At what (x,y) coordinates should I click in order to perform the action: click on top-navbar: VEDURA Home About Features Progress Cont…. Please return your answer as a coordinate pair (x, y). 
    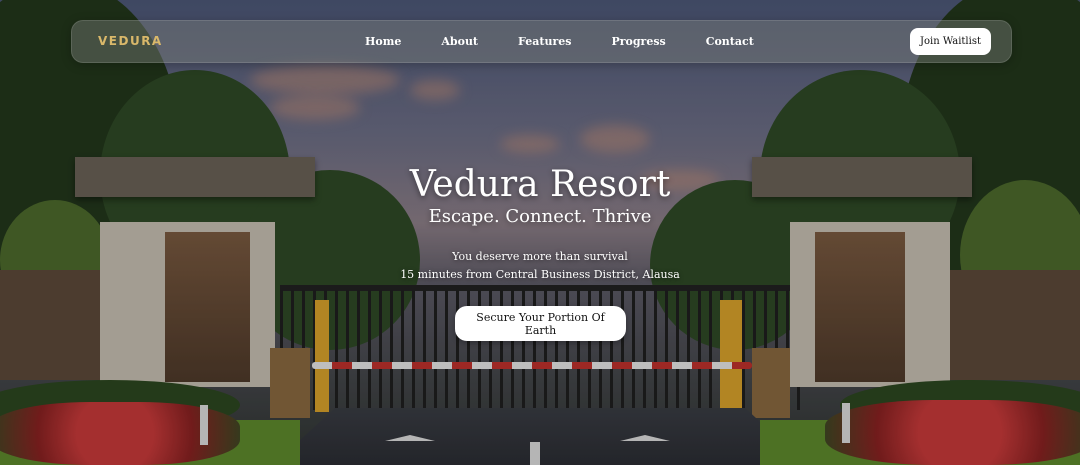
    Looking at the image, I should click on (541, 41).